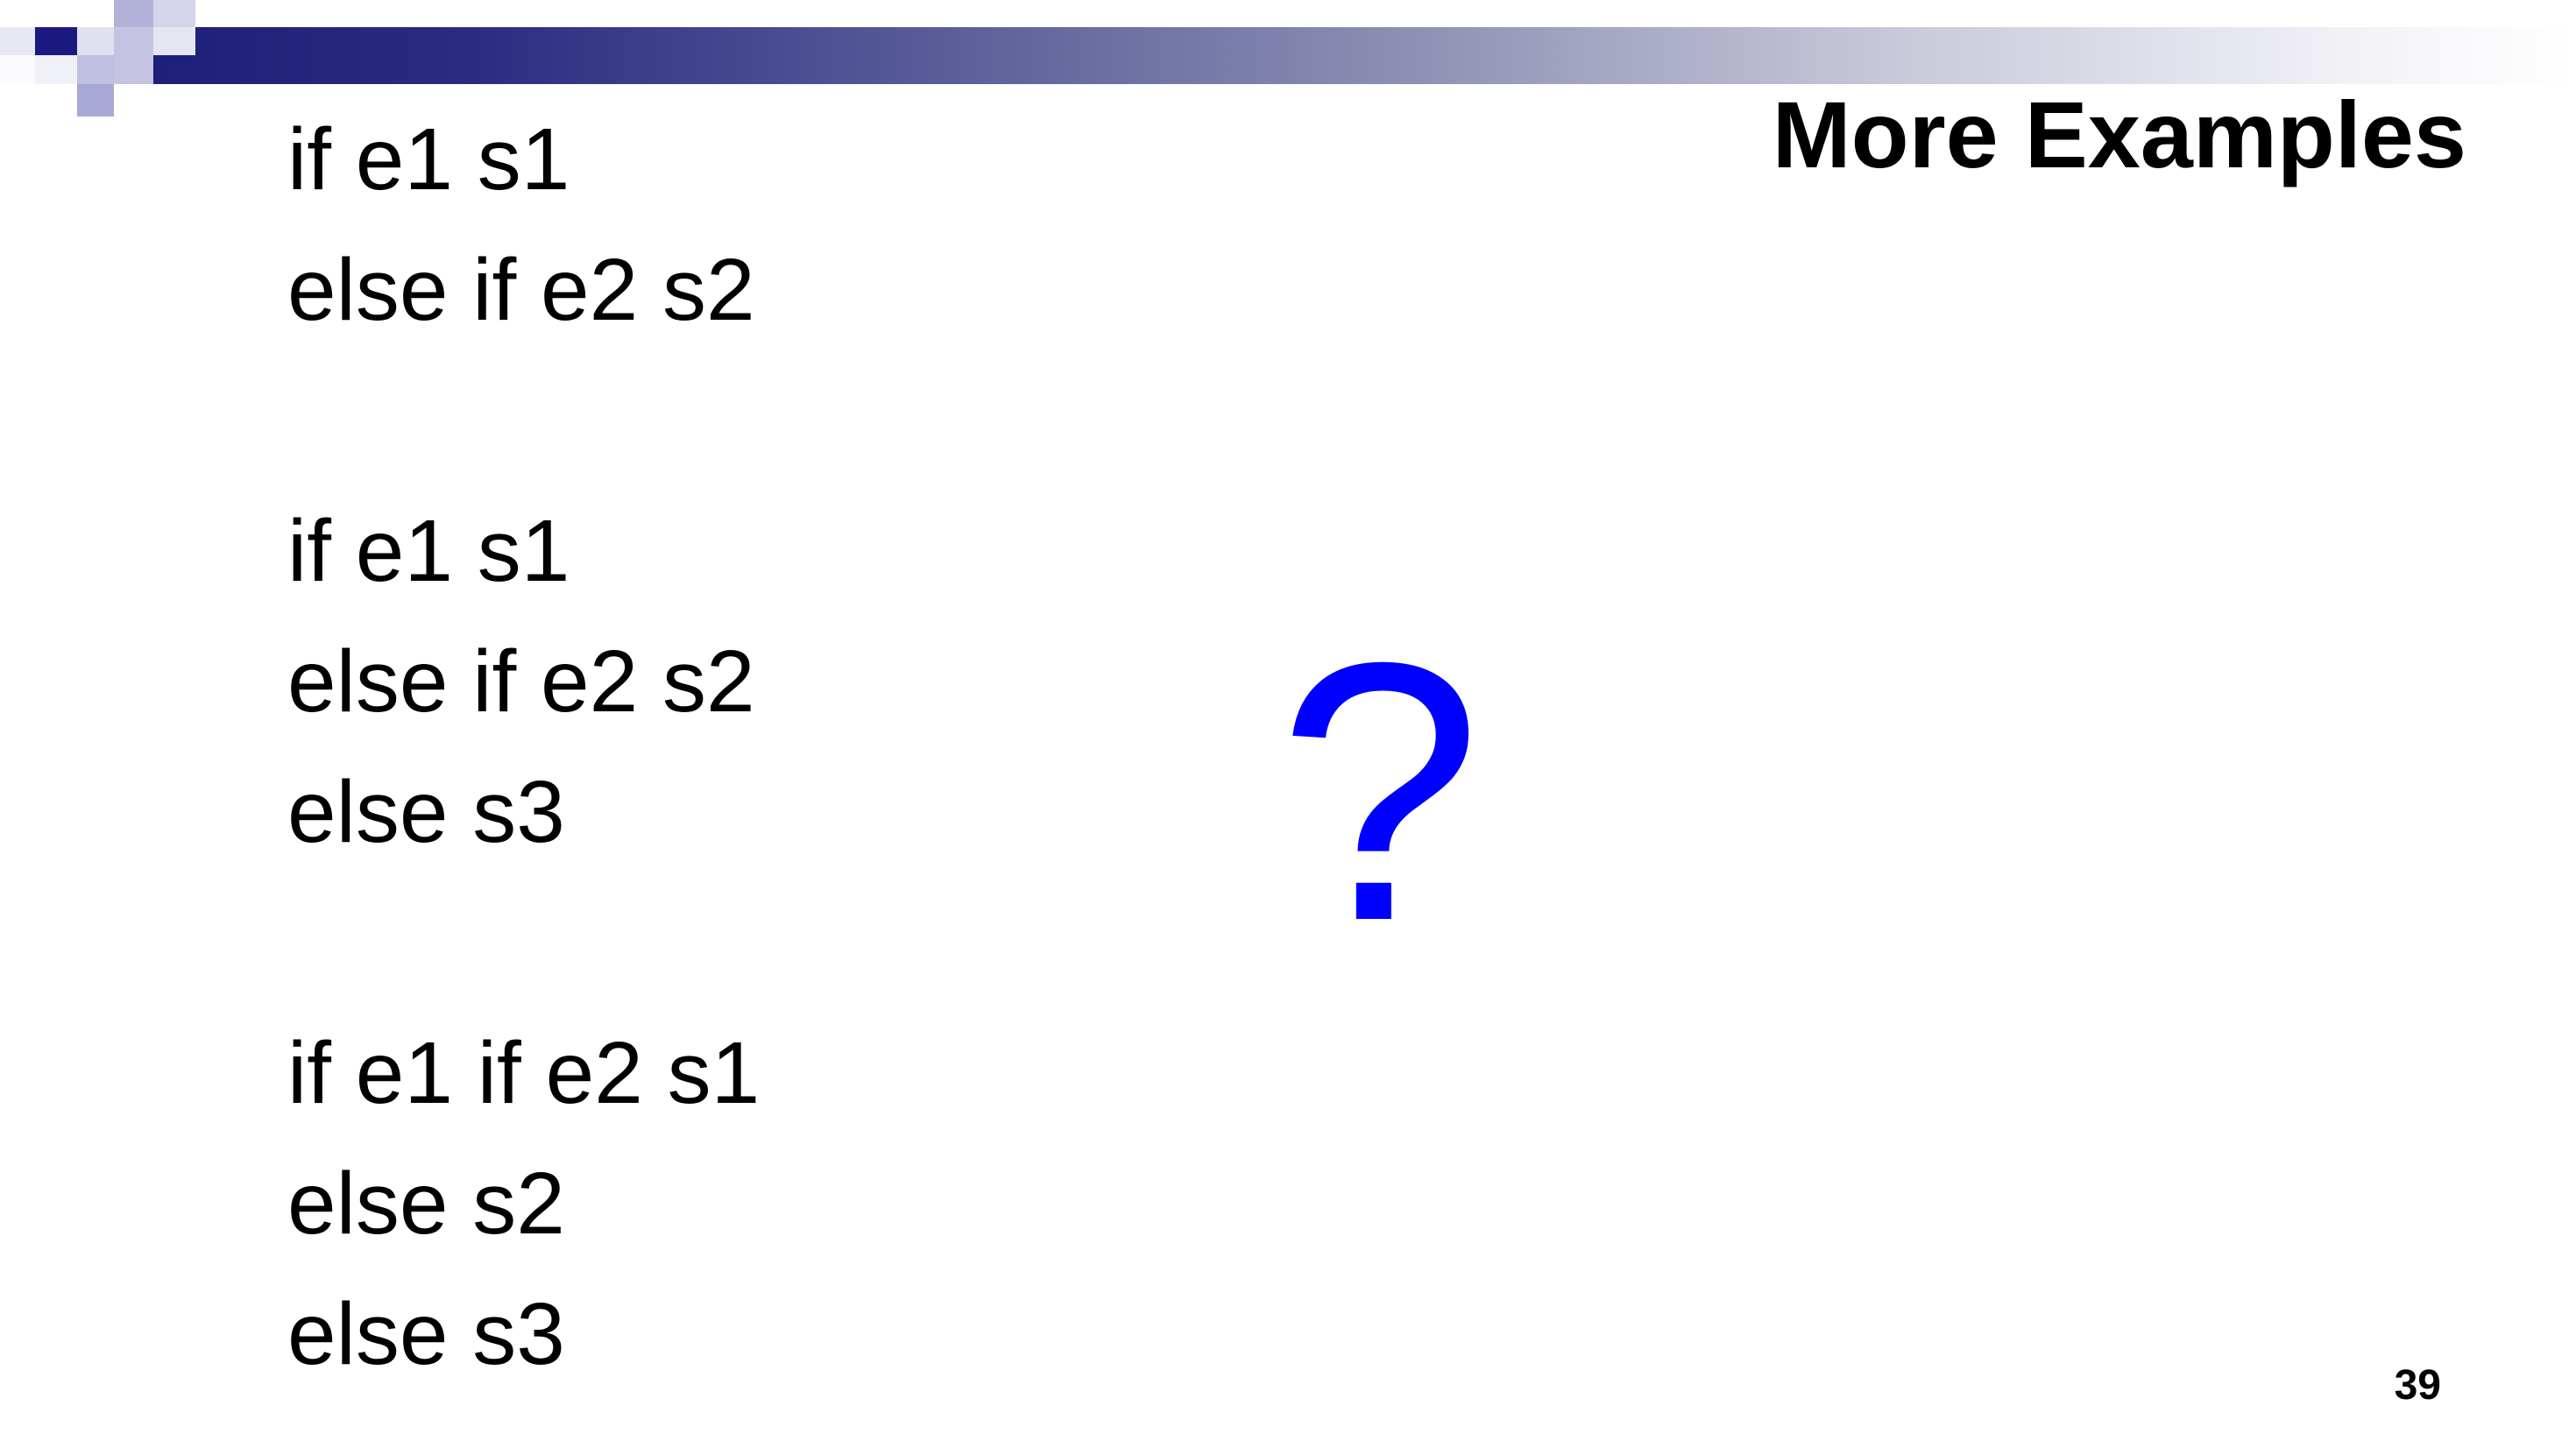 This screenshot has height=1448, width=2576. Describe the element at coordinates (2119, 134) in the screenshot. I see `slide-title: More Examples` at that location.